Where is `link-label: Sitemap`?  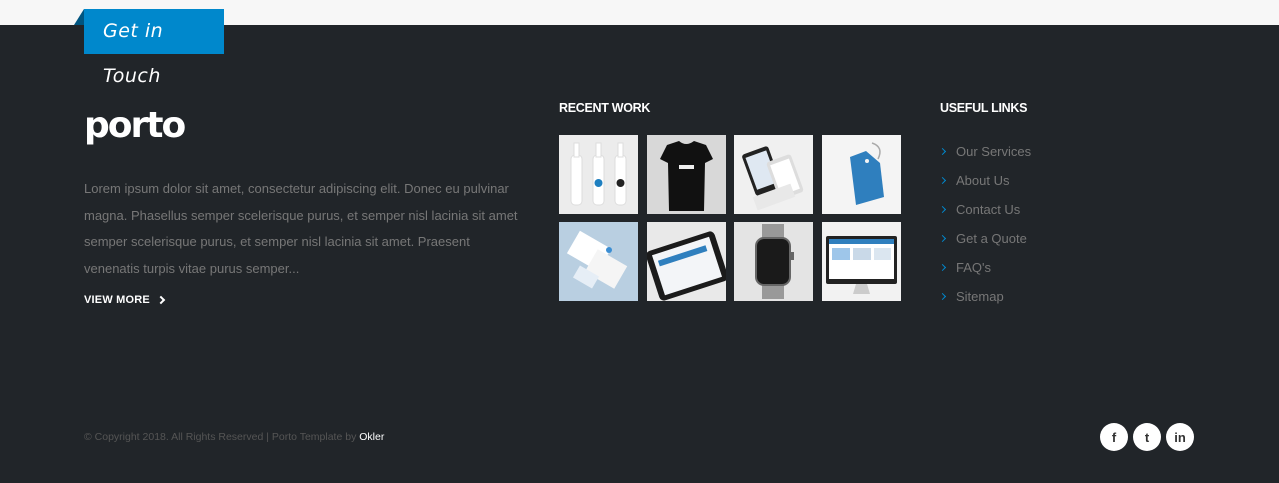
link-label: Sitemap is located at coordinates (980, 296).